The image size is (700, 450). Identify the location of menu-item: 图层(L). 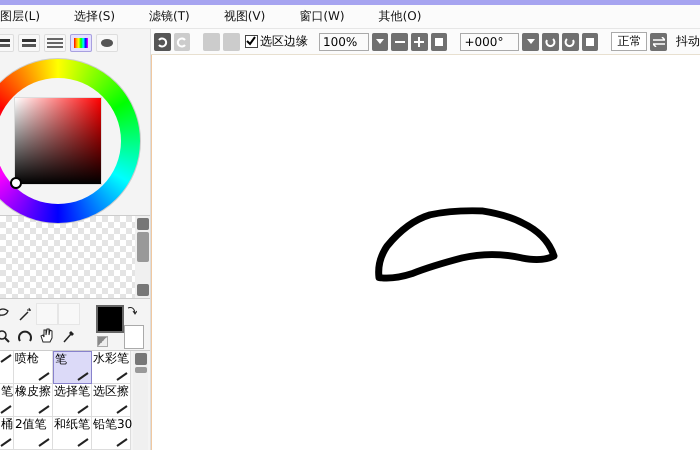
(27, 16).